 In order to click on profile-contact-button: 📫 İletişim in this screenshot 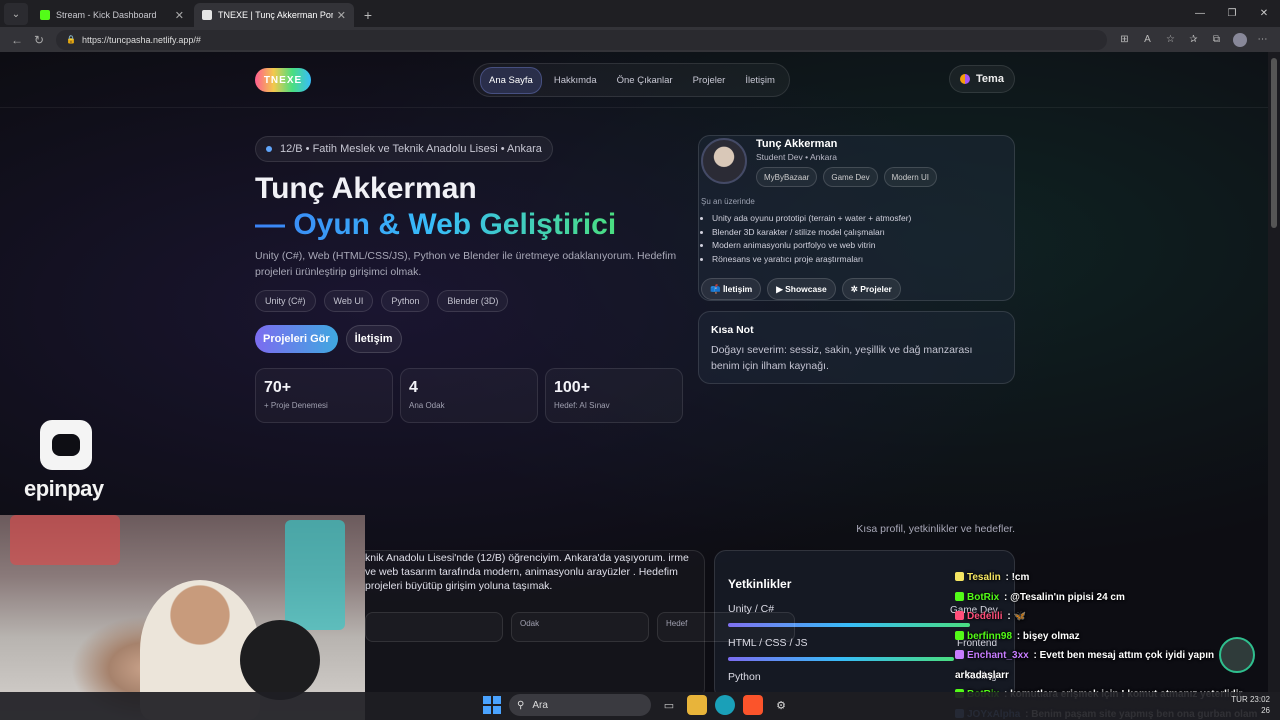, I will do `click(731, 289)`.